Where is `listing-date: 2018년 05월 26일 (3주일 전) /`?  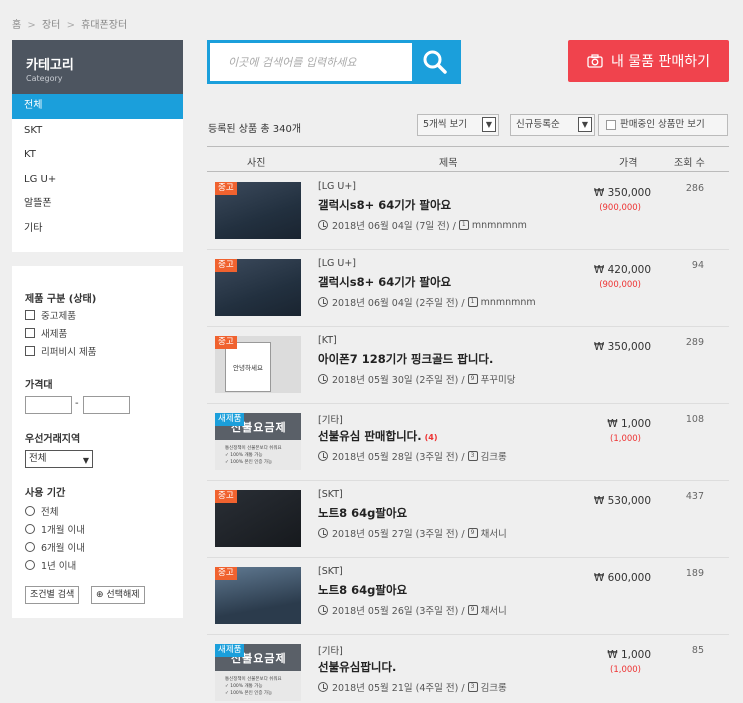 listing-date: 2018년 05월 26일 (3주일 전) / is located at coordinates (398, 611).